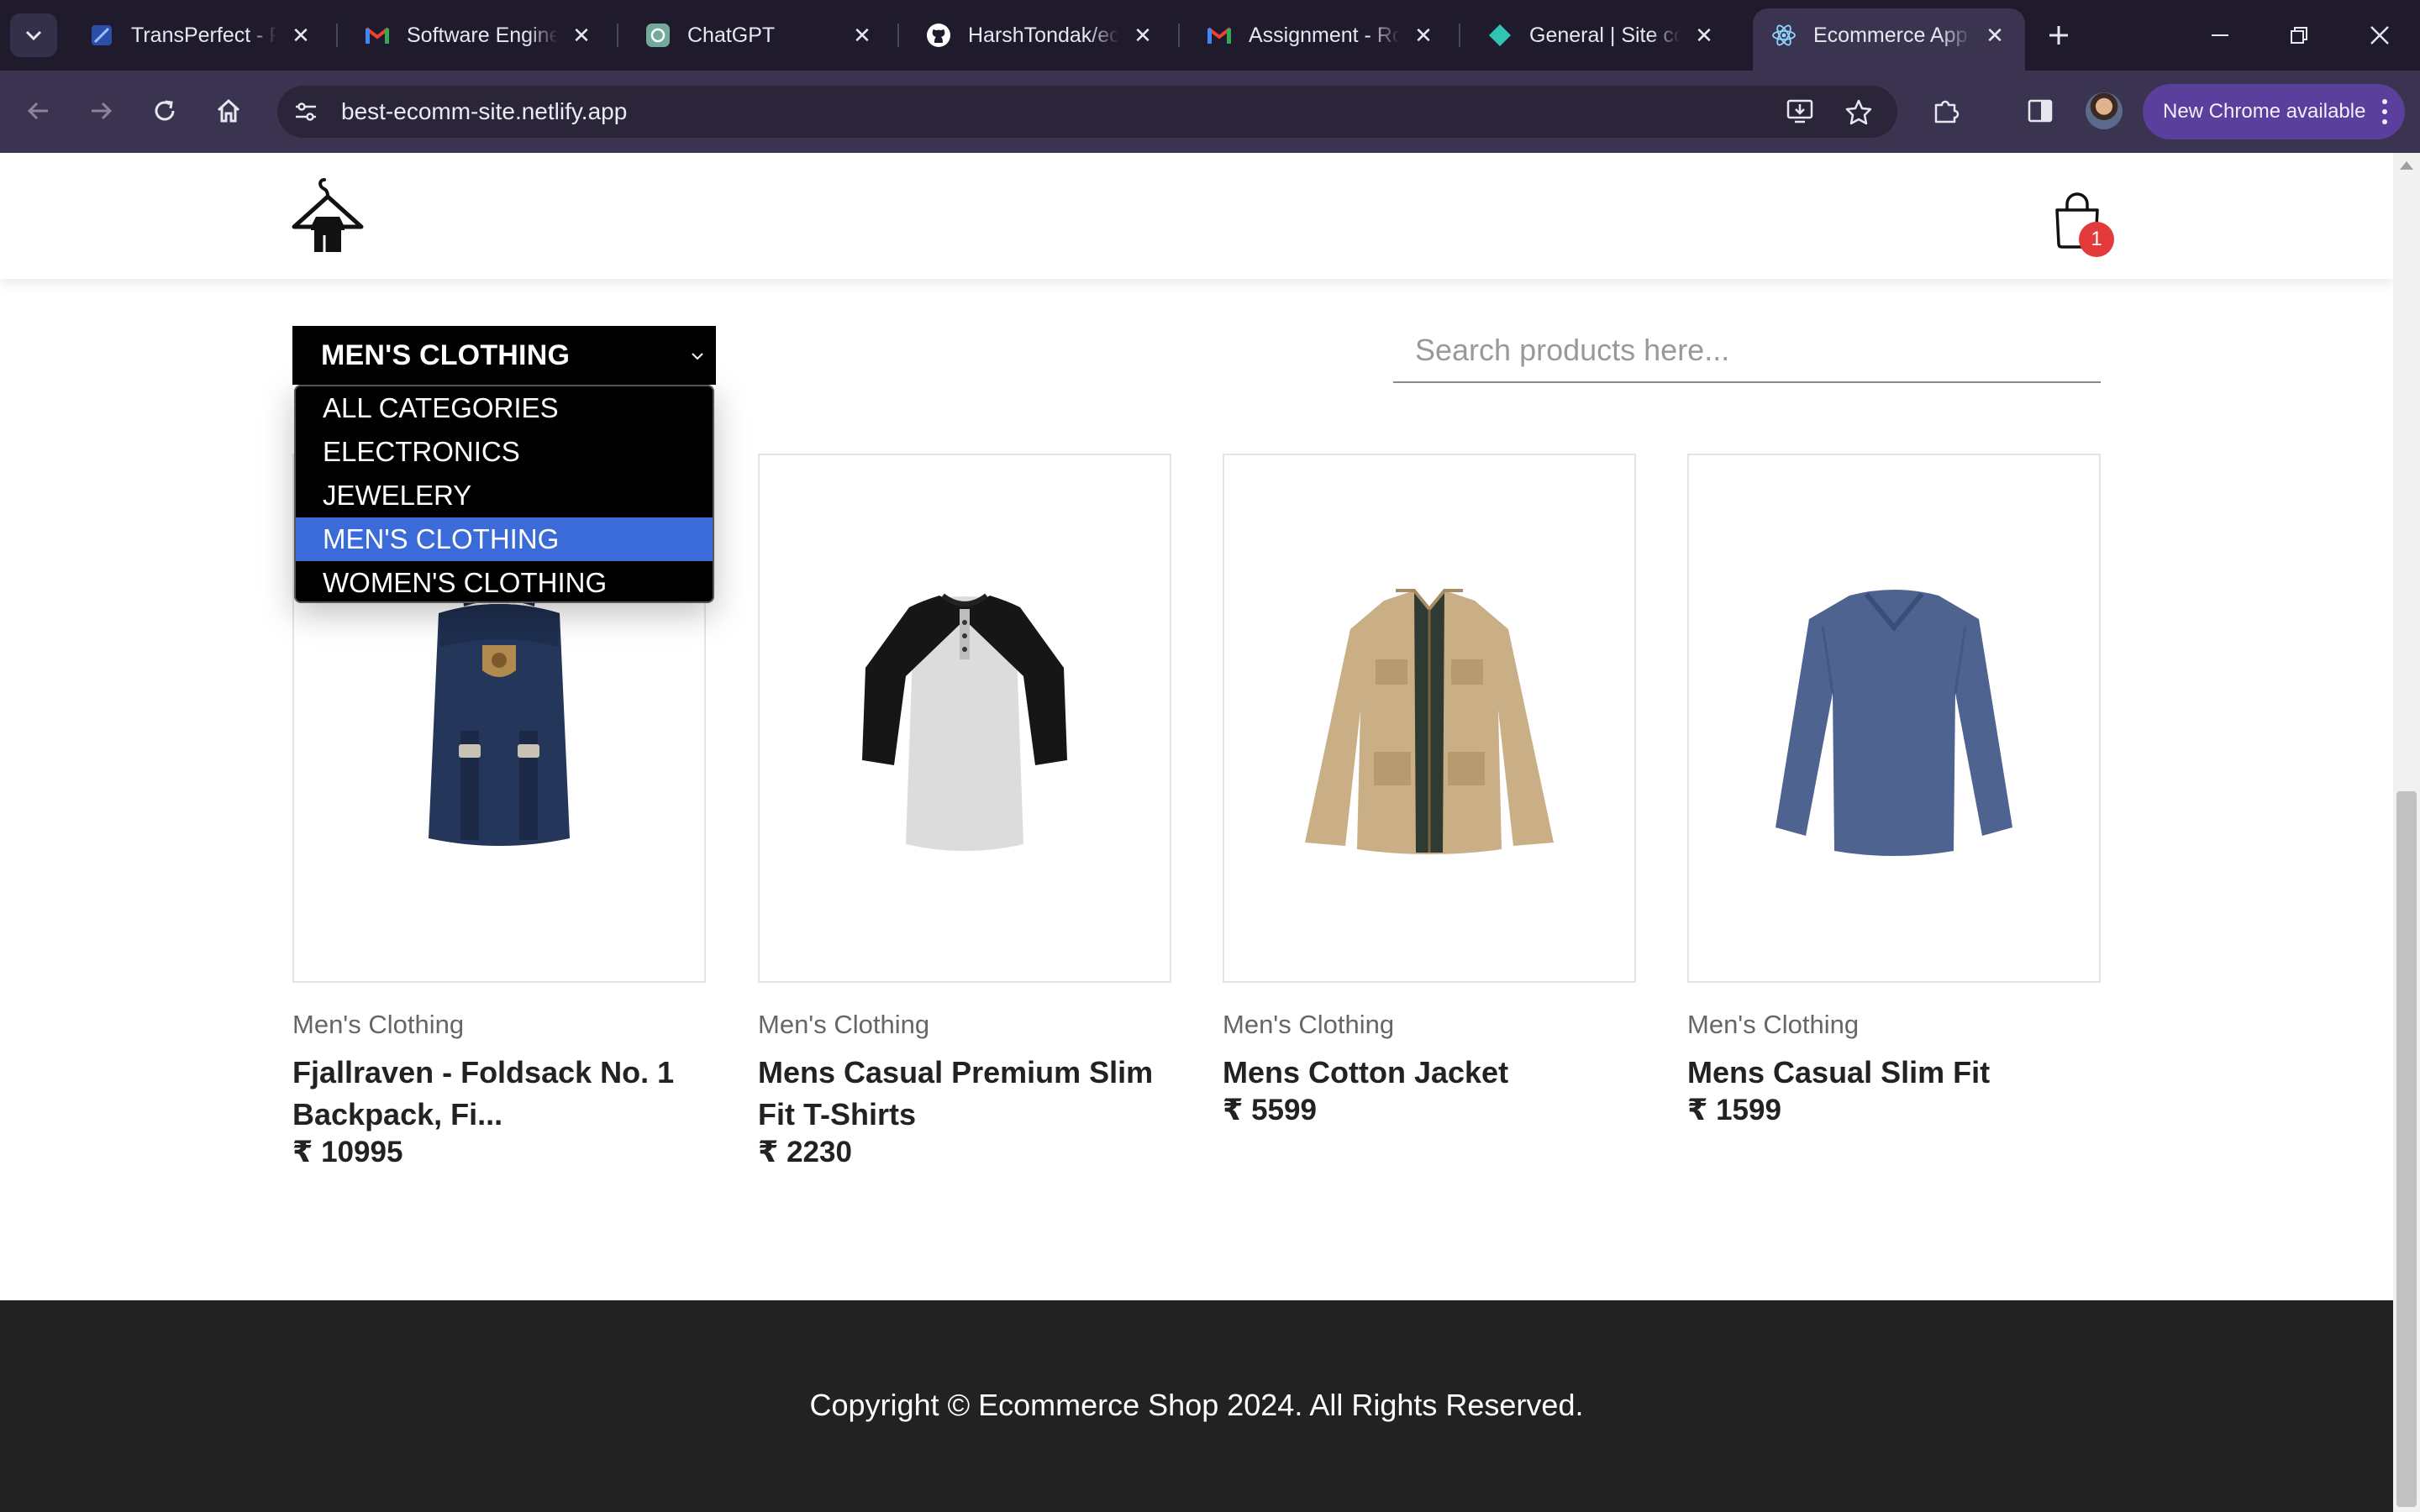 This screenshot has height=1512, width=2420. I want to click on product-price: ₹ 10995, so click(347, 1152).